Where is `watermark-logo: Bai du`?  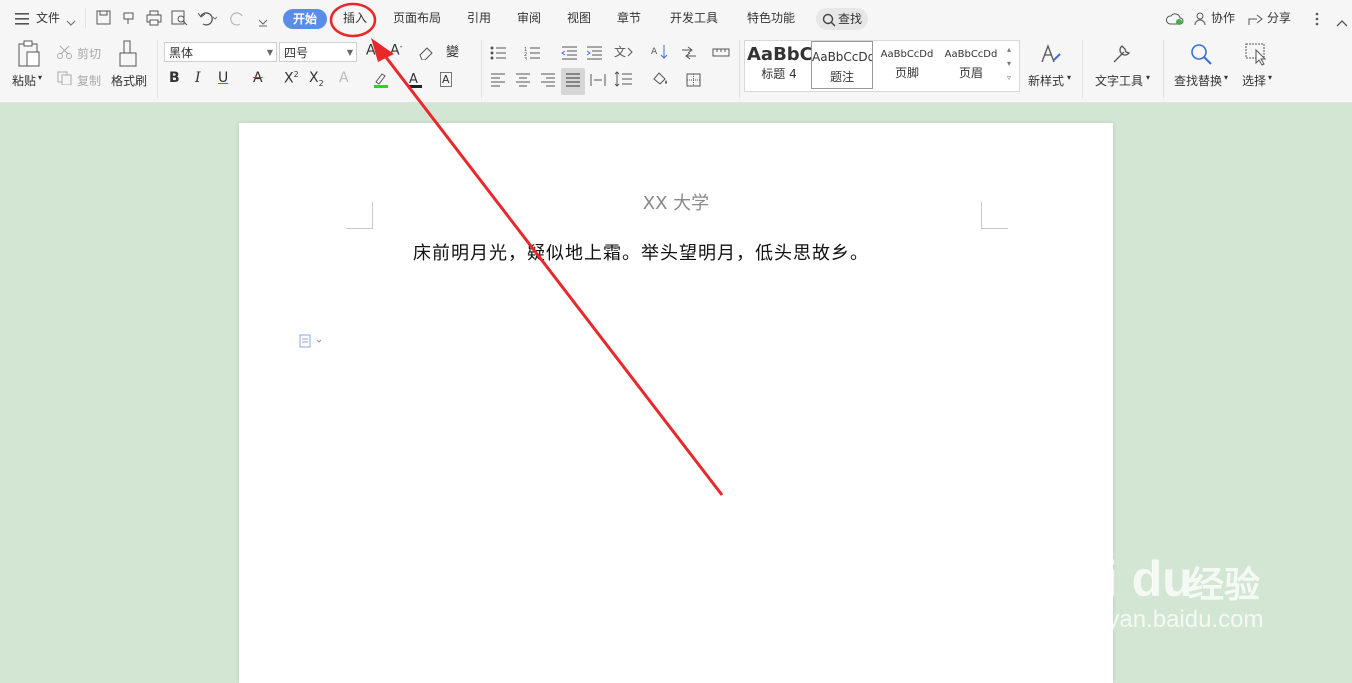
watermark-logo: Bai du is located at coordinates (1116, 579).